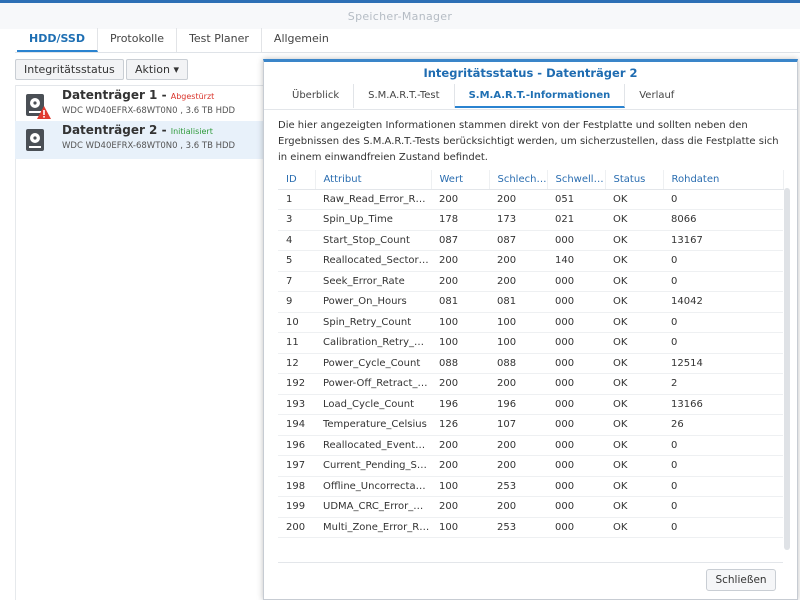 Image resolution: width=800 pixels, height=600 pixels. Describe the element at coordinates (297, 180) in the screenshot. I see `column-header-id: ID` at that location.